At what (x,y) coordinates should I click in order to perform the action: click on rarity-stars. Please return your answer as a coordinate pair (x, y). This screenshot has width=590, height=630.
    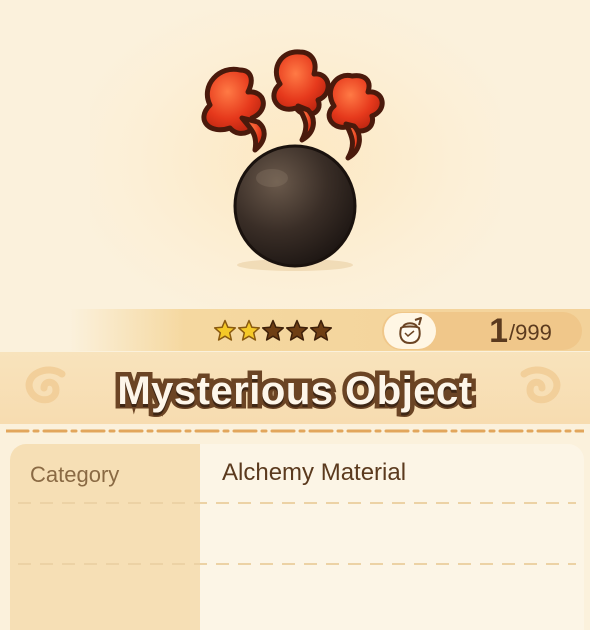
    Looking at the image, I should click on (273, 331).